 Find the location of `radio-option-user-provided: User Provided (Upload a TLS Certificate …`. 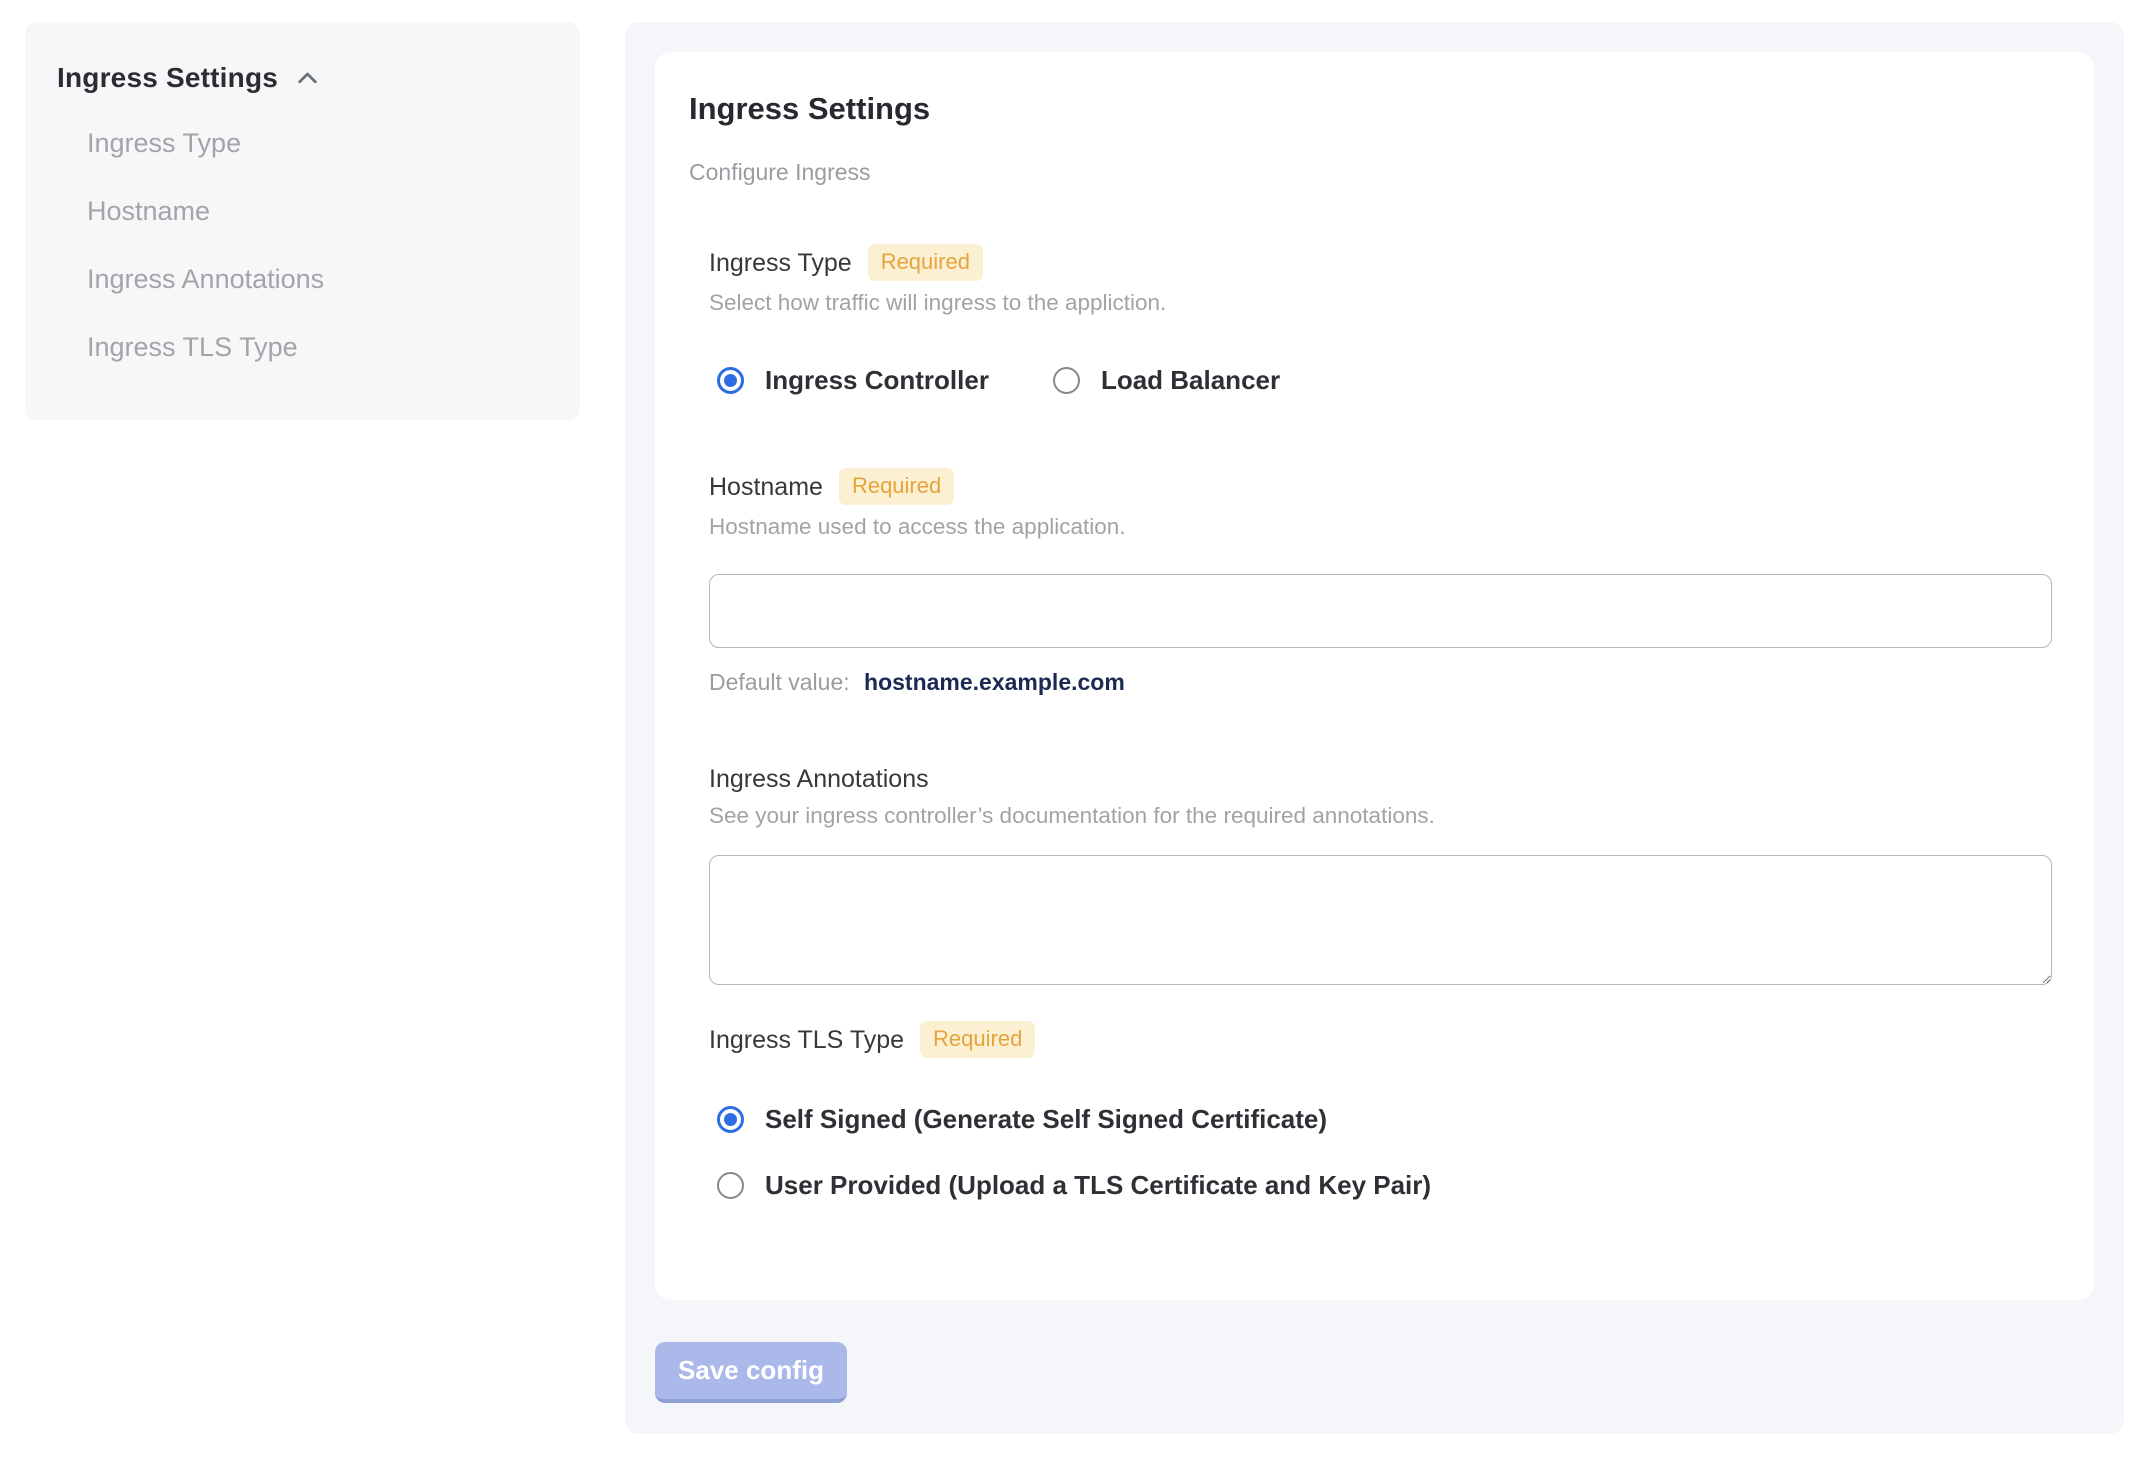

radio-option-user-provided: User Provided (Upload a TLS Certificate … is located at coordinates (1388, 1185).